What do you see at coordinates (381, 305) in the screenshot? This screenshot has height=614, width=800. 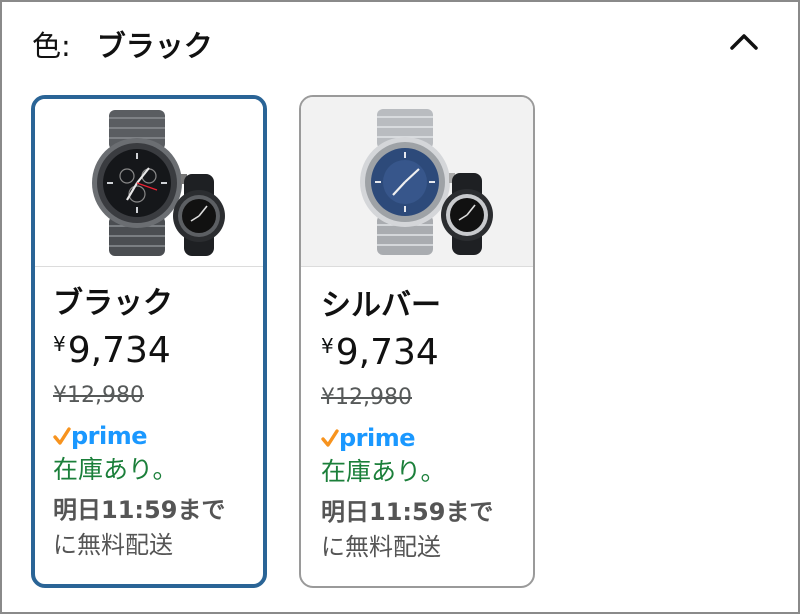 I see `variant-name: シルバー` at bounding box center [381, 305].